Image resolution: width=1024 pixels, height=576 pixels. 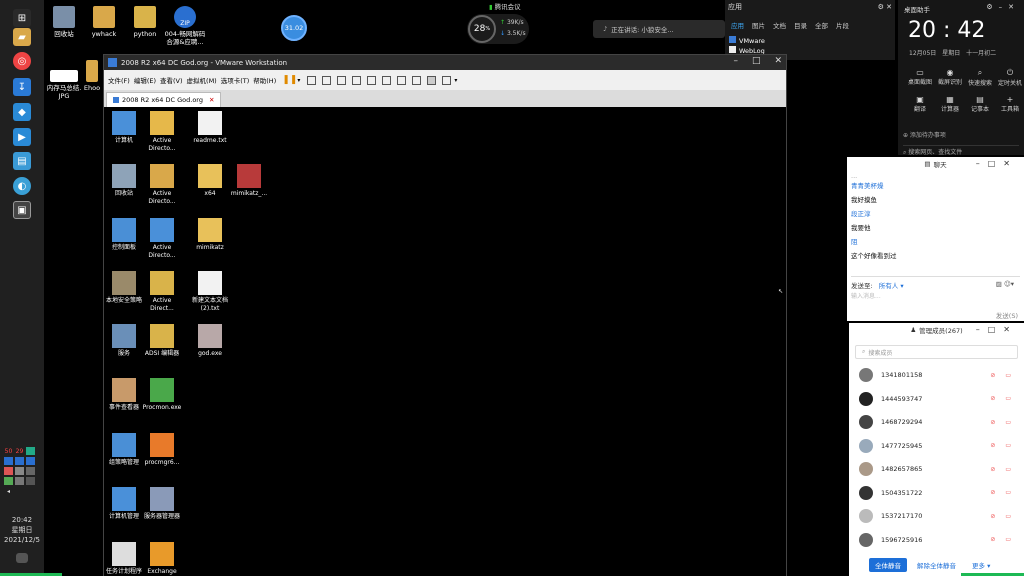 I want to click on chrome-icon: ◎, so click(x=22, y=61).